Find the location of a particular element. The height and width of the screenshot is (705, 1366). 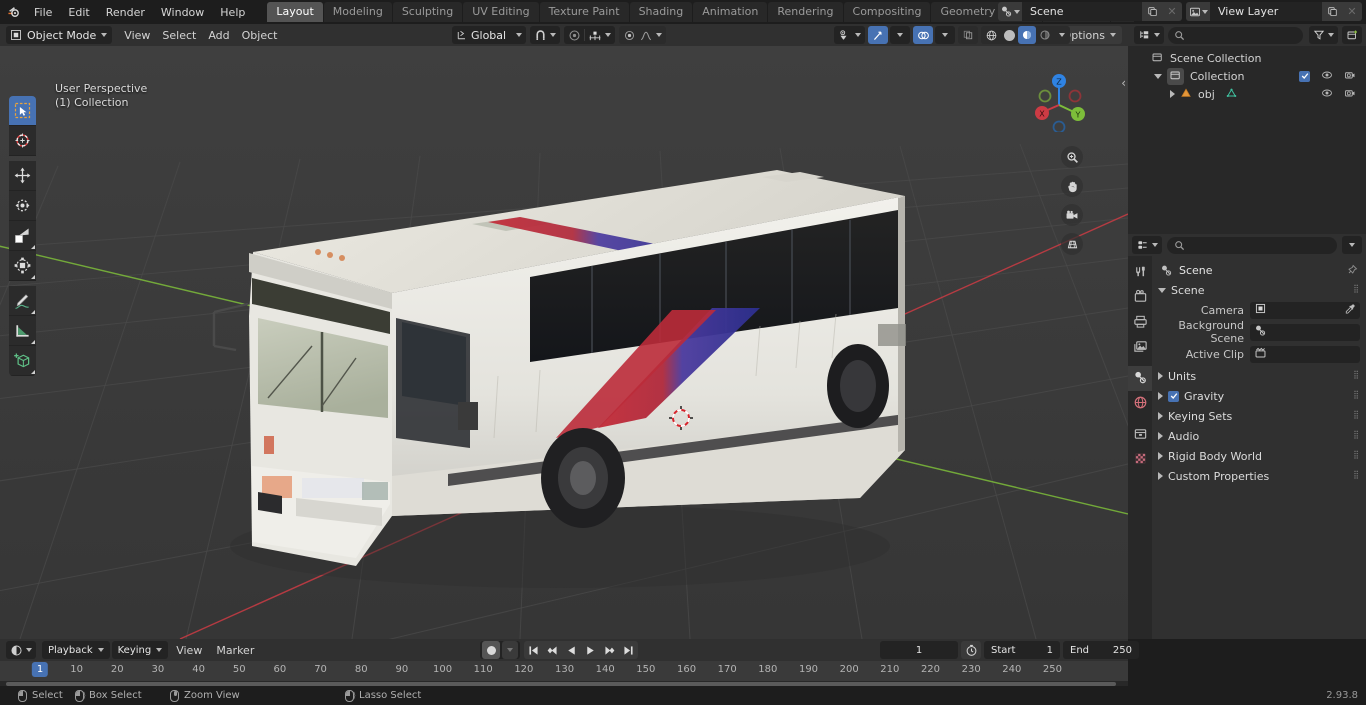

properties-search-input is located at coordinates (1252, 245).